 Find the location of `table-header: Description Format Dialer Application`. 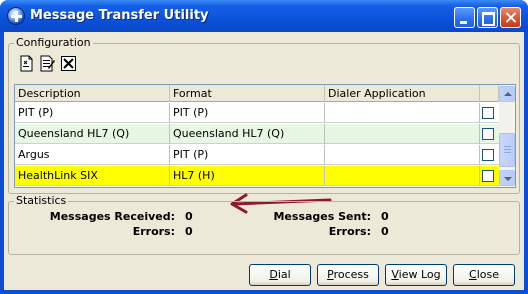

table-header: Description Format Dialer Application is located at coordinates (257, 93).